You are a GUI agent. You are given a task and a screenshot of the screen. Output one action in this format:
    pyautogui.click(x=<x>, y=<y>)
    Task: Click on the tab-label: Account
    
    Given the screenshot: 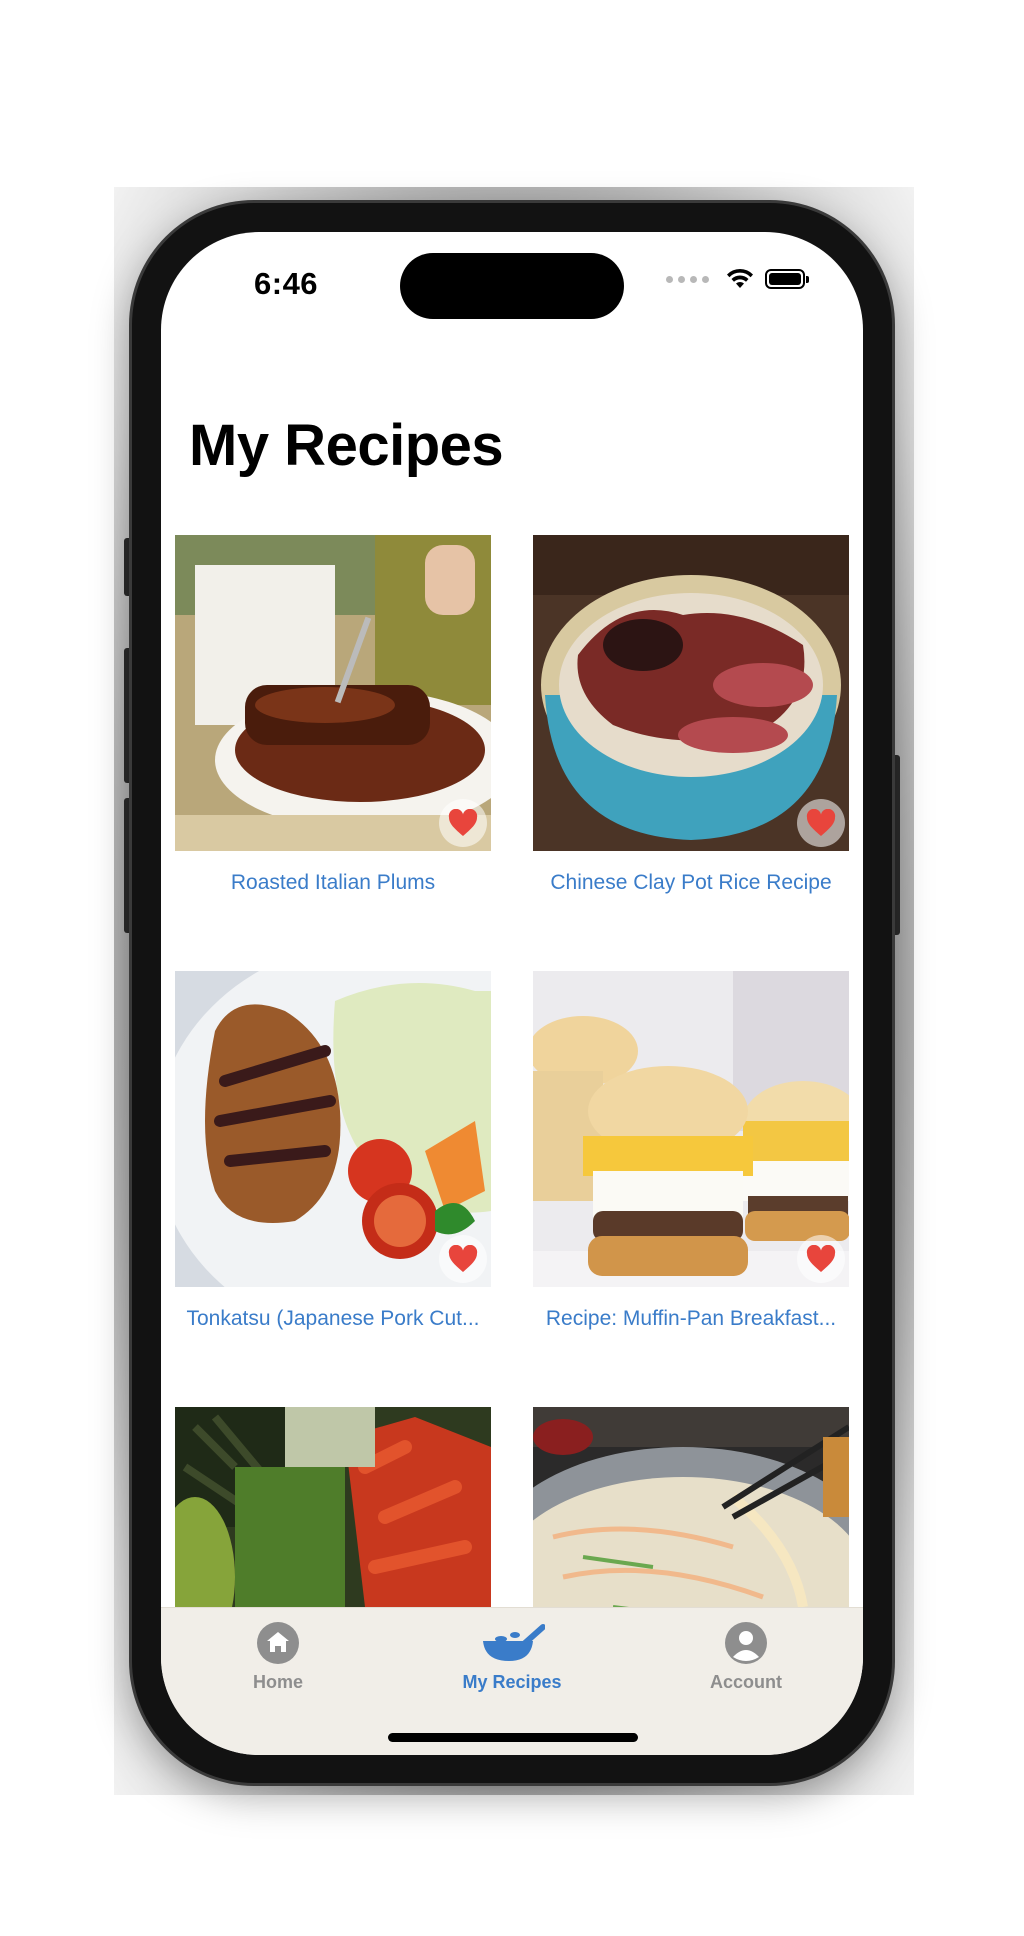 What is the action you would take?
    pyautogui.click(x=746, y=1682)
    